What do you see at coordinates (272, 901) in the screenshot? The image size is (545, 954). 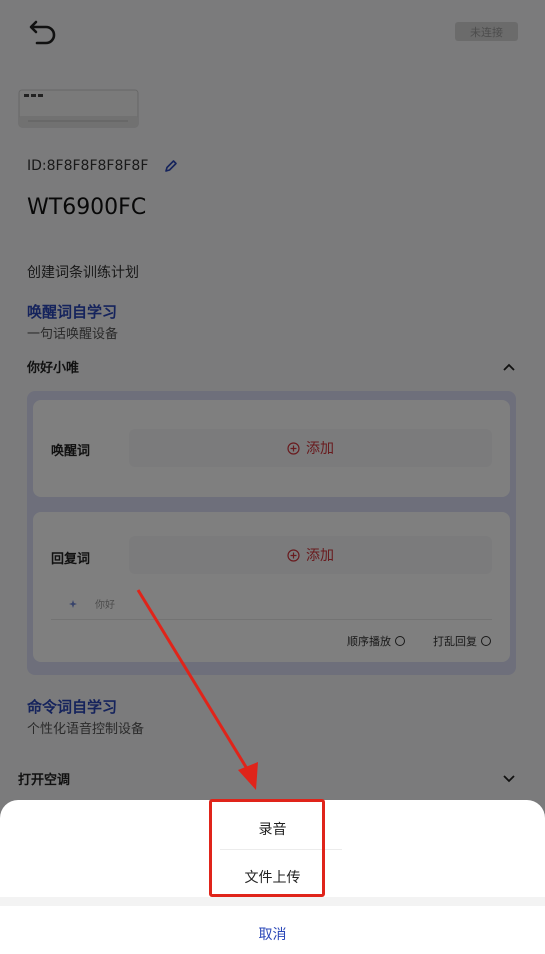 I see `sheet-gap` at bounding box center [272, 901].